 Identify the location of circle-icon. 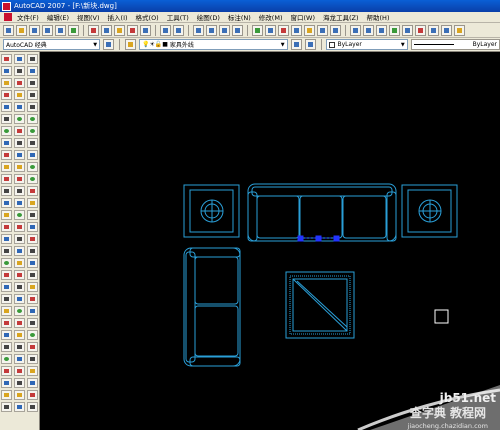
(32, 131).